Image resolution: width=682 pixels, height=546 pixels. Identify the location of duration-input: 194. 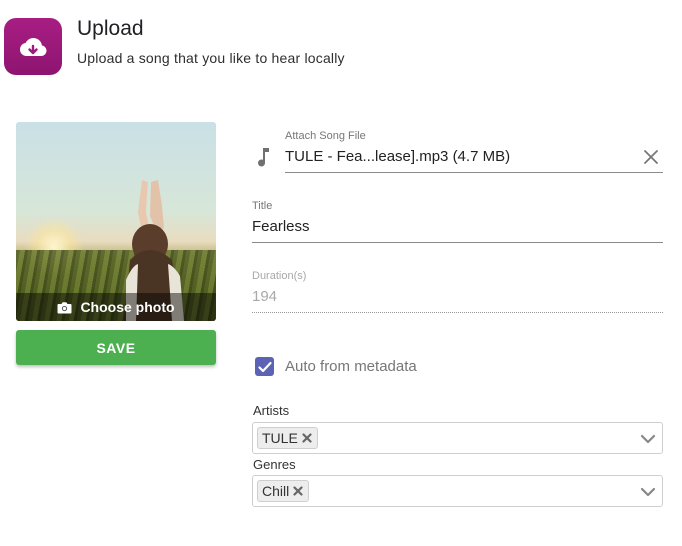
(265, 296).